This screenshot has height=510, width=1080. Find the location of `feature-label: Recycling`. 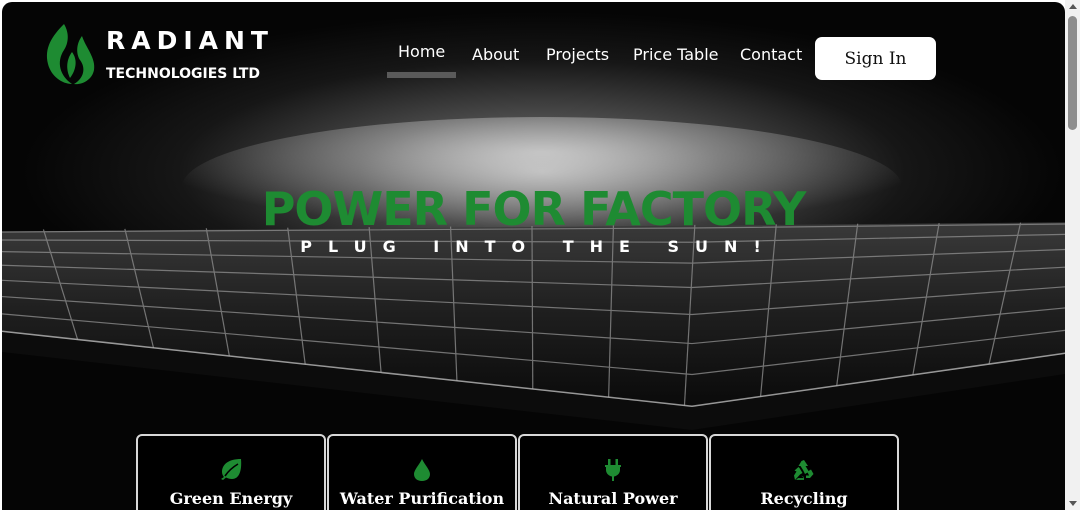

feature-label: Recycling is located at coordinates (804, 498).